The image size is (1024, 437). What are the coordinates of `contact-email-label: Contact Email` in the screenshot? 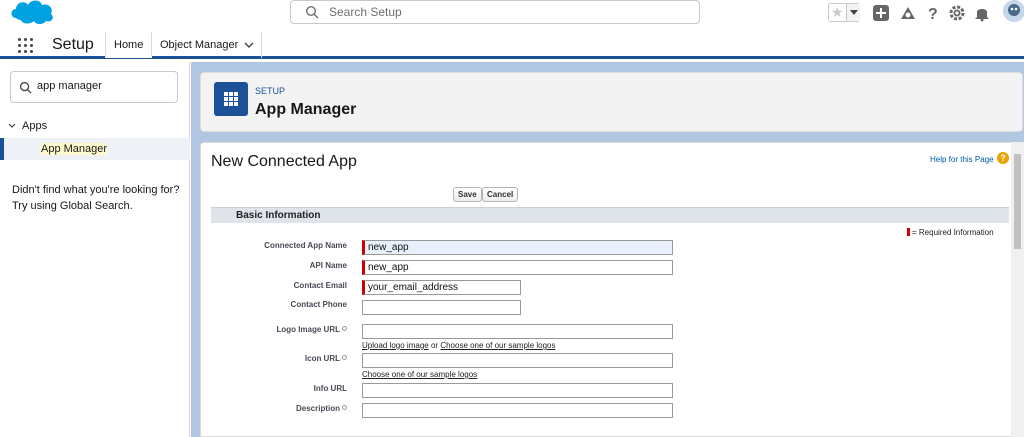 It's located at (320, 285).